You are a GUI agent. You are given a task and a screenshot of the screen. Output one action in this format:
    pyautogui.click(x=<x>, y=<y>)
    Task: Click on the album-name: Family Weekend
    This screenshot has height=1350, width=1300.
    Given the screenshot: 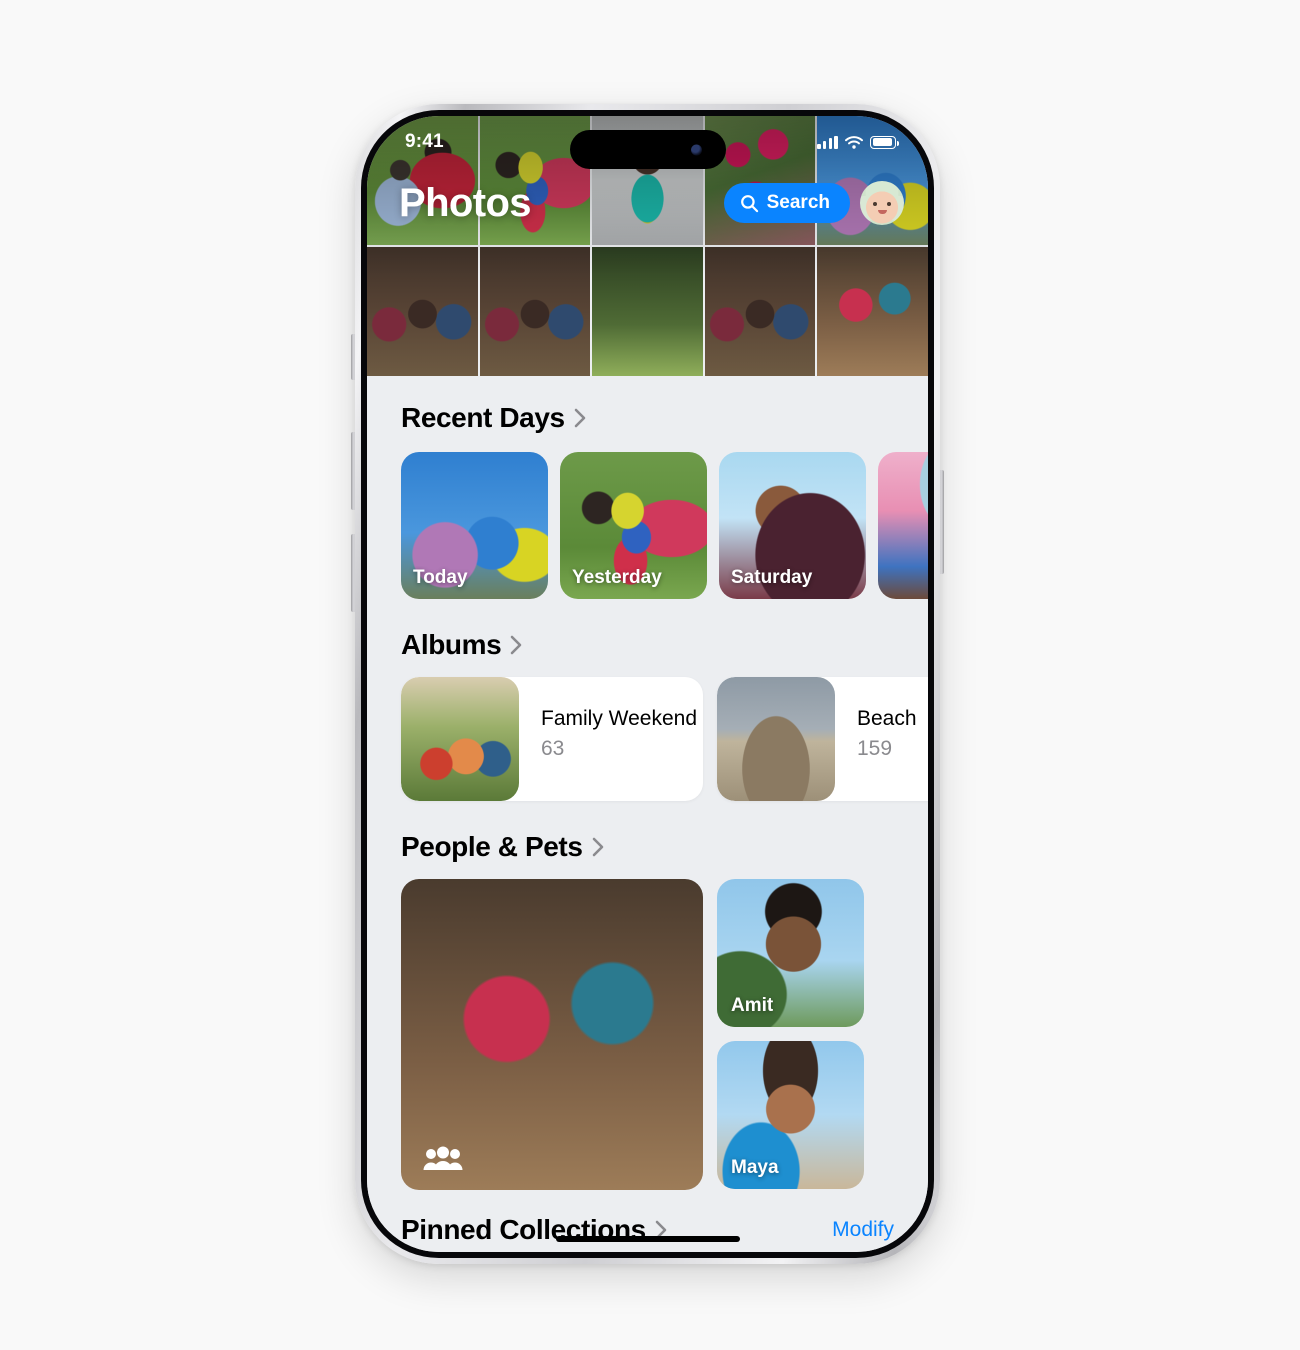 What is the action you would take?
    pyautogui.click(x=619, y=718)
    